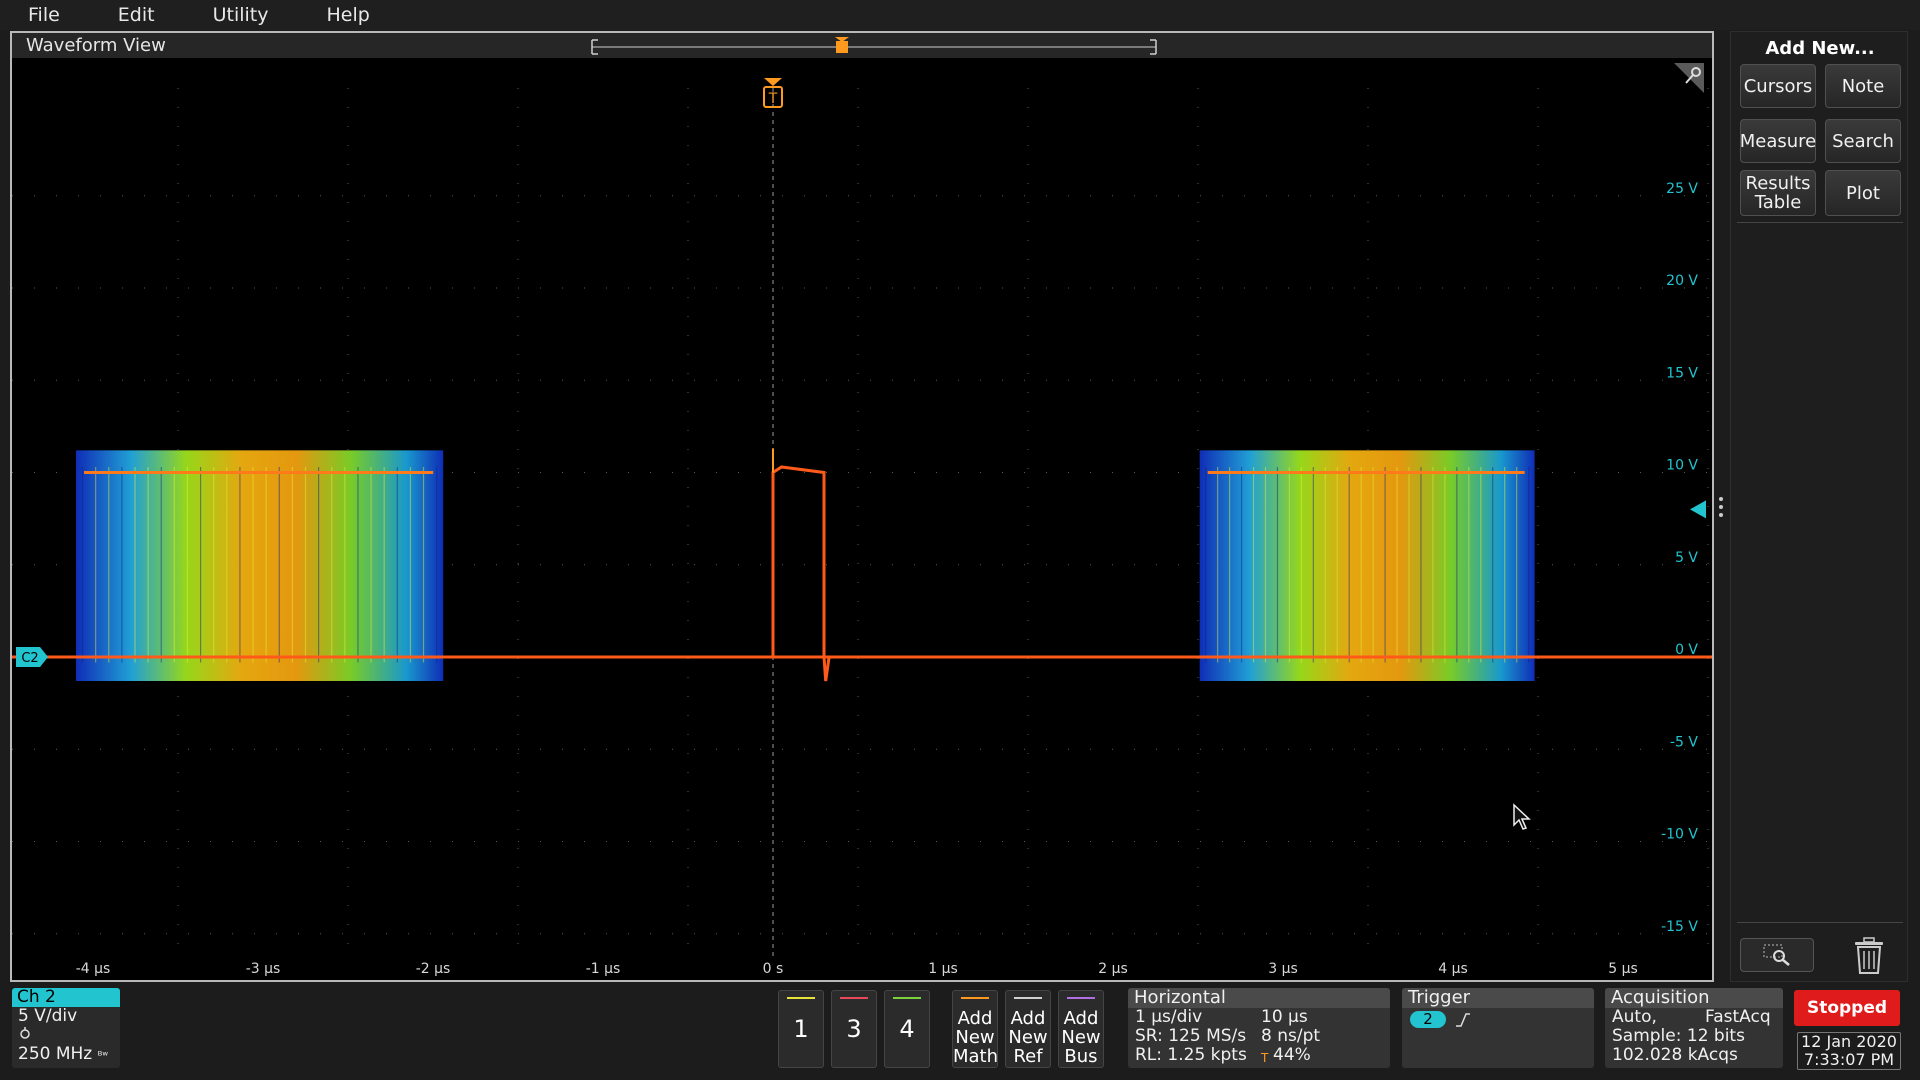 The height and width of the screenshot is (1080, 1920). Describe the element at coordinates (1191, 1036) in the screenshot. I see `sample-rate: SR: 125 MS/s` at that location.